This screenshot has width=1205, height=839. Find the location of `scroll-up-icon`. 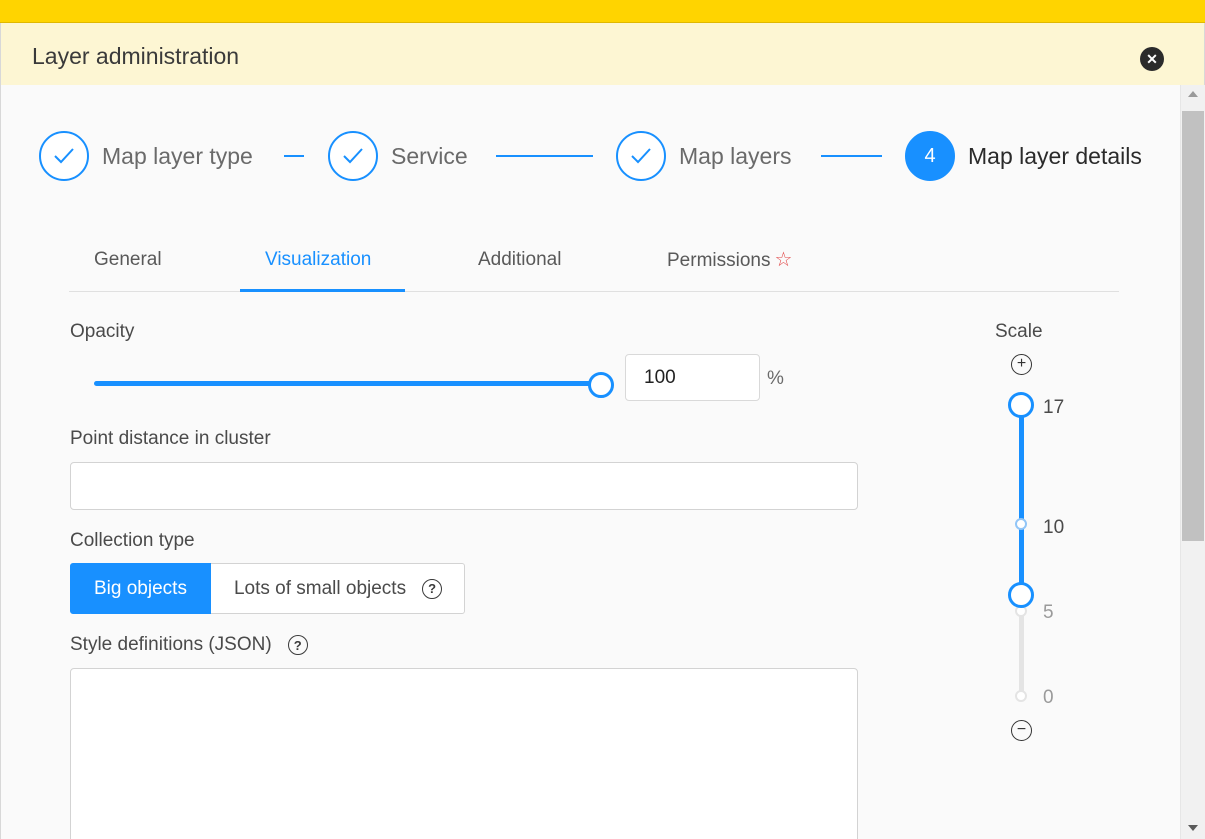

scroll-up-icon is located at coordinates (1193, 94).